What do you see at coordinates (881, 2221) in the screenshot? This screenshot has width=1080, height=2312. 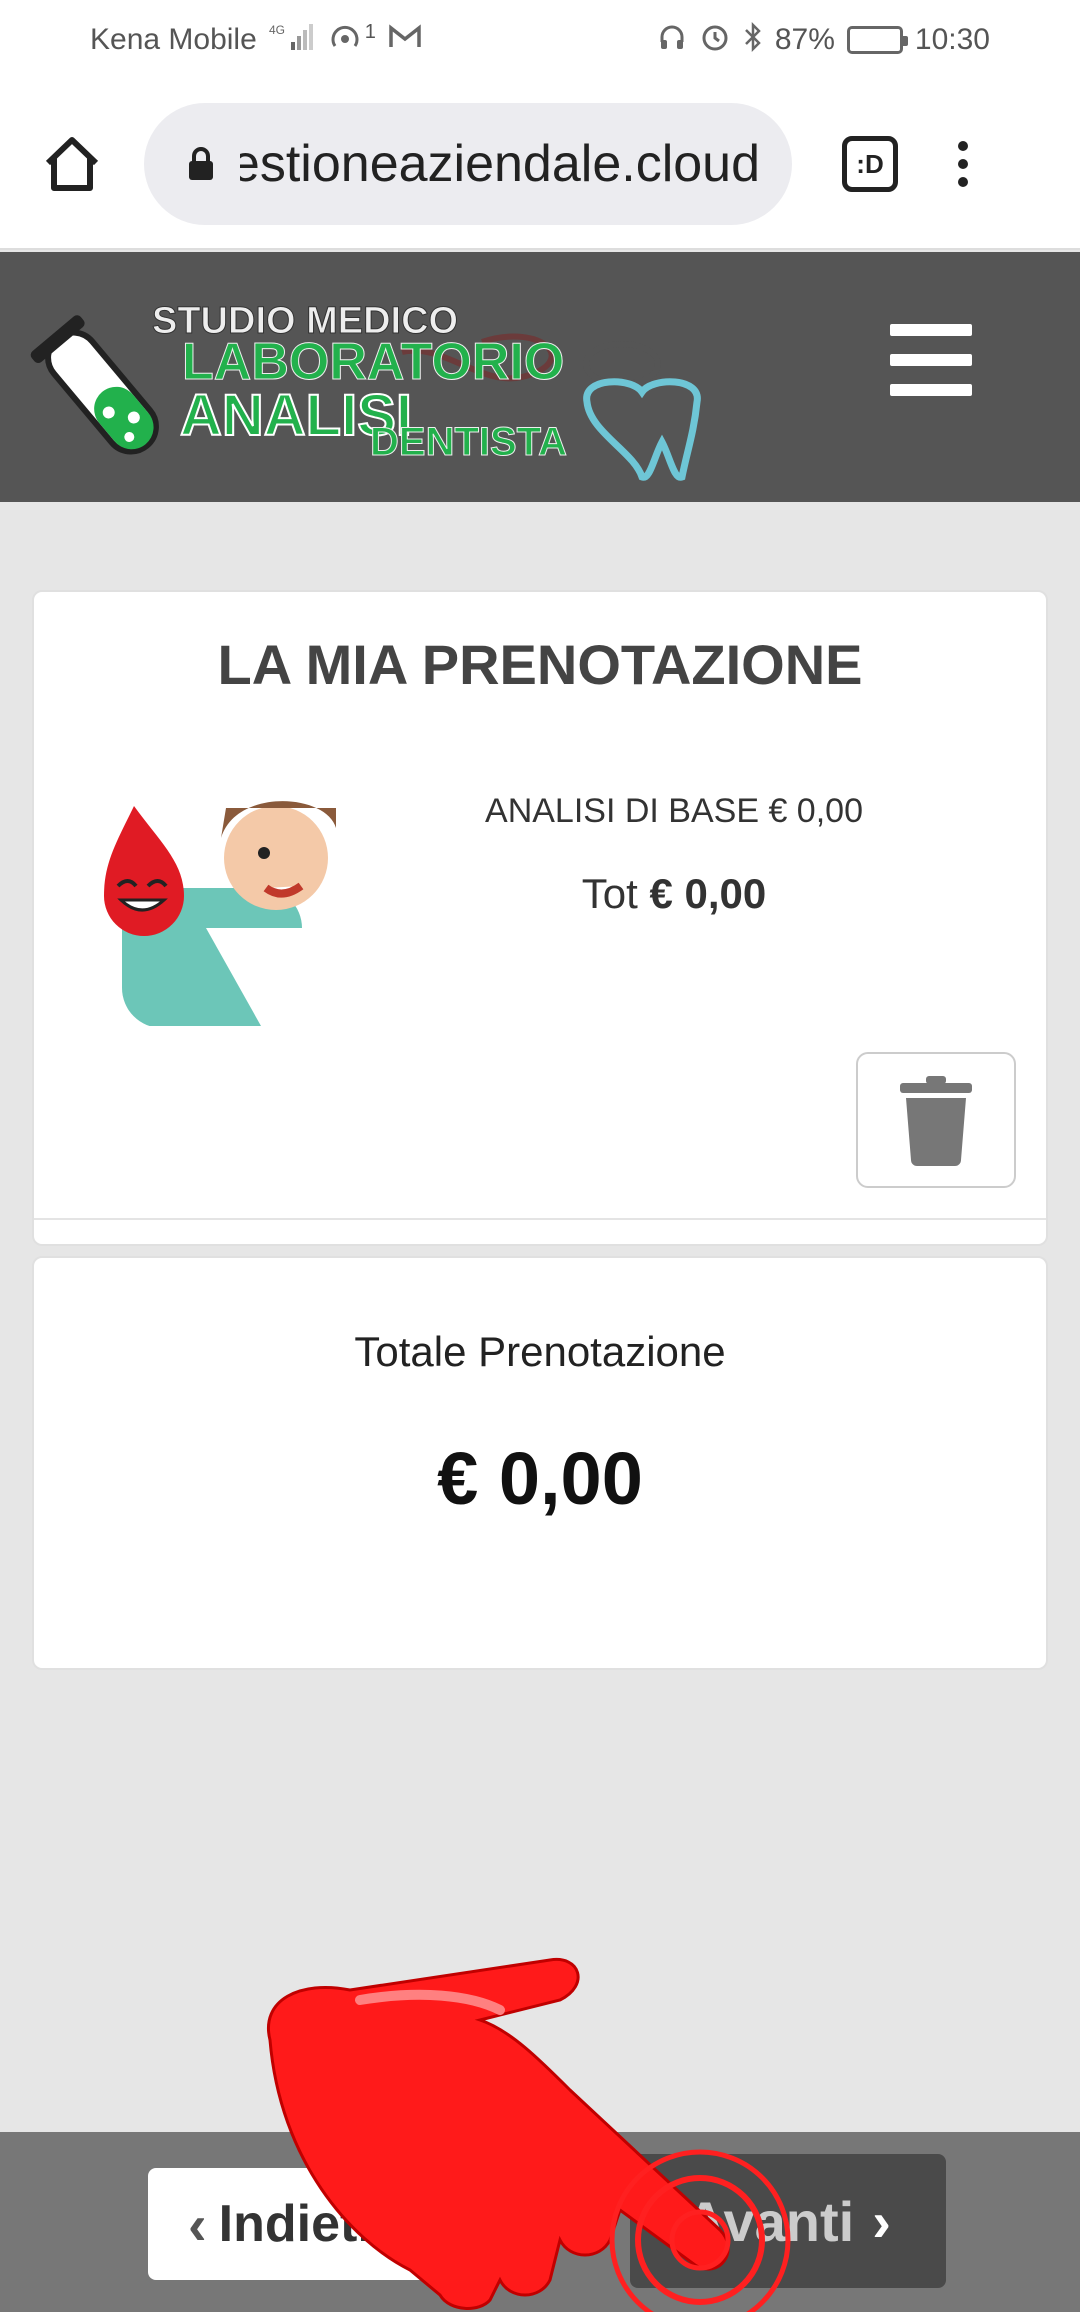 I see `chevron-right-icon: ›` at bounding box center [881, 2221].